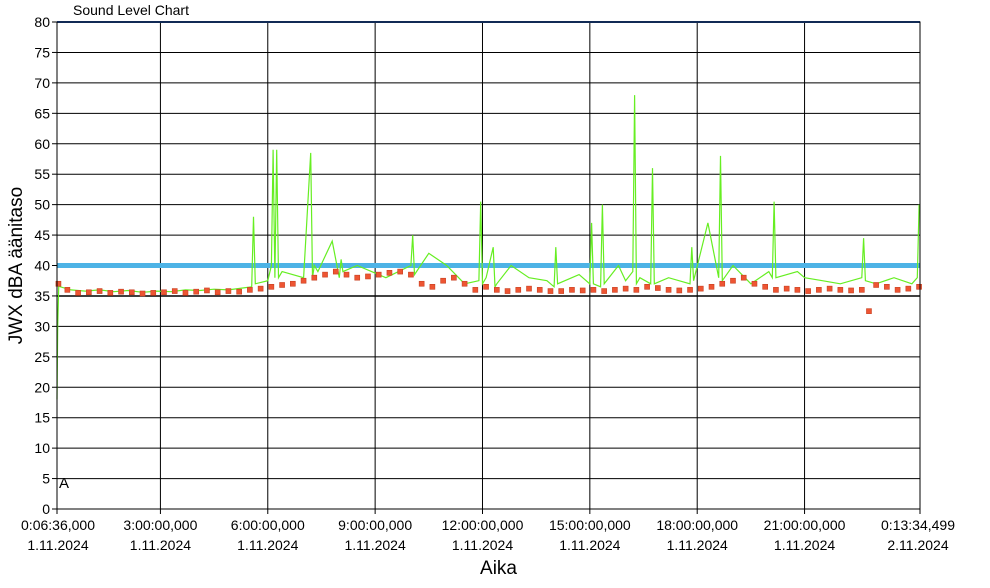 The width and height of the screenshot is (990, 588). I want to click on y-axis-title: JWX dBA äänitaso, so click(16, 265).